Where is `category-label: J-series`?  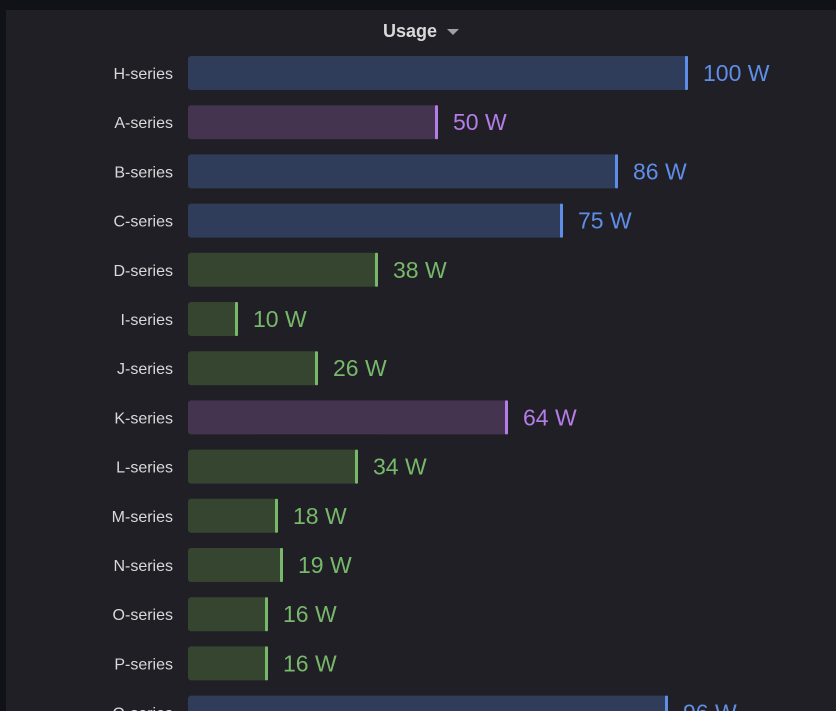 category-label: J-series is located at coordinates (145, 369).